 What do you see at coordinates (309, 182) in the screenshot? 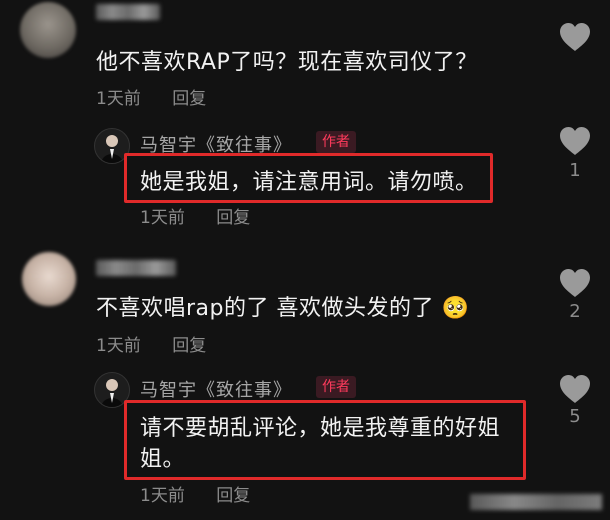
I see `reply-text: 她是我姐，请注意用词。请勿喷。` at bounding box center [309, 182].